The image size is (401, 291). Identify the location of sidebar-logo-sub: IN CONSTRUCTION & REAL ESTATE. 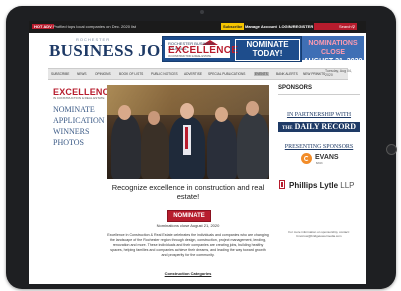
(79, 98).